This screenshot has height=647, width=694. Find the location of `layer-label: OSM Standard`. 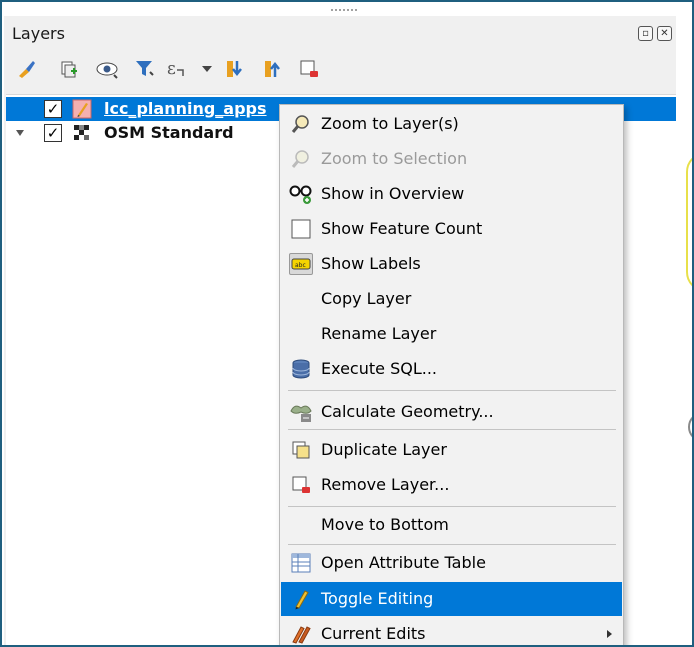

layer-label: OSM Standard is located at coordinates (169, 133).